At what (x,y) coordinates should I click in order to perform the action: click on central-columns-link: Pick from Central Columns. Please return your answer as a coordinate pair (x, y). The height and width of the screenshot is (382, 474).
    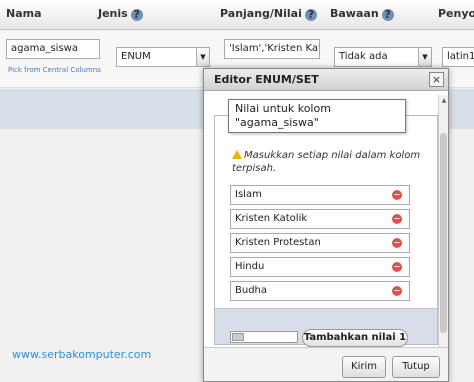
    Looking at the image, I should click on (54, 70).